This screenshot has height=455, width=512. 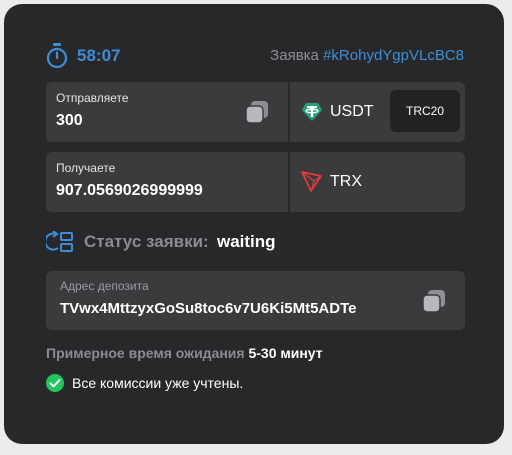 I want to click on receive-amount: 907.0569026999999, so click(x=129, y=190).